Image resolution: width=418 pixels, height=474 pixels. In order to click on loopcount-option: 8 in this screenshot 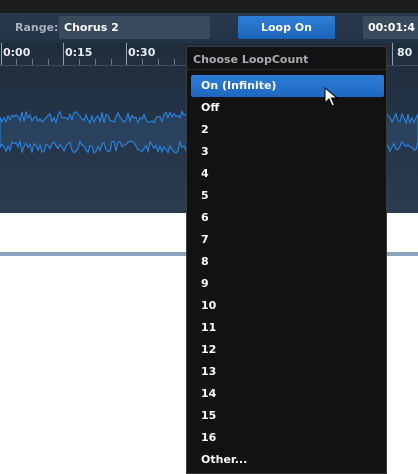, I will do `click(287, 262)`.